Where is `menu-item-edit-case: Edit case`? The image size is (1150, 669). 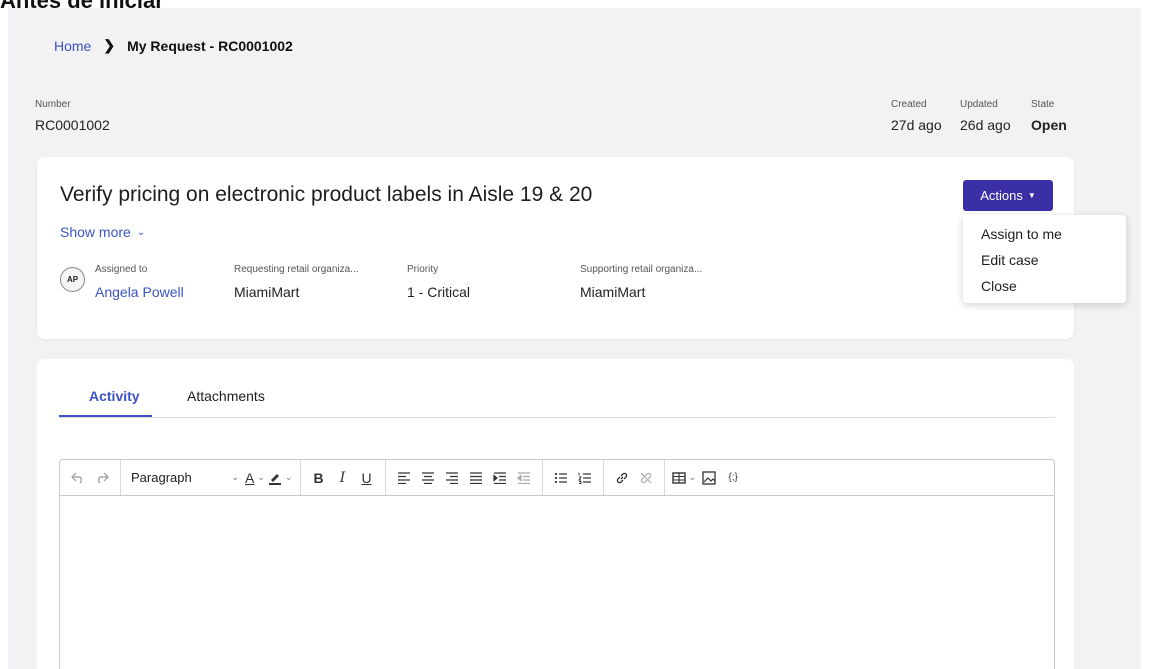
menu-item-edit-case: Edit case is located at coordinates (1044, 264).